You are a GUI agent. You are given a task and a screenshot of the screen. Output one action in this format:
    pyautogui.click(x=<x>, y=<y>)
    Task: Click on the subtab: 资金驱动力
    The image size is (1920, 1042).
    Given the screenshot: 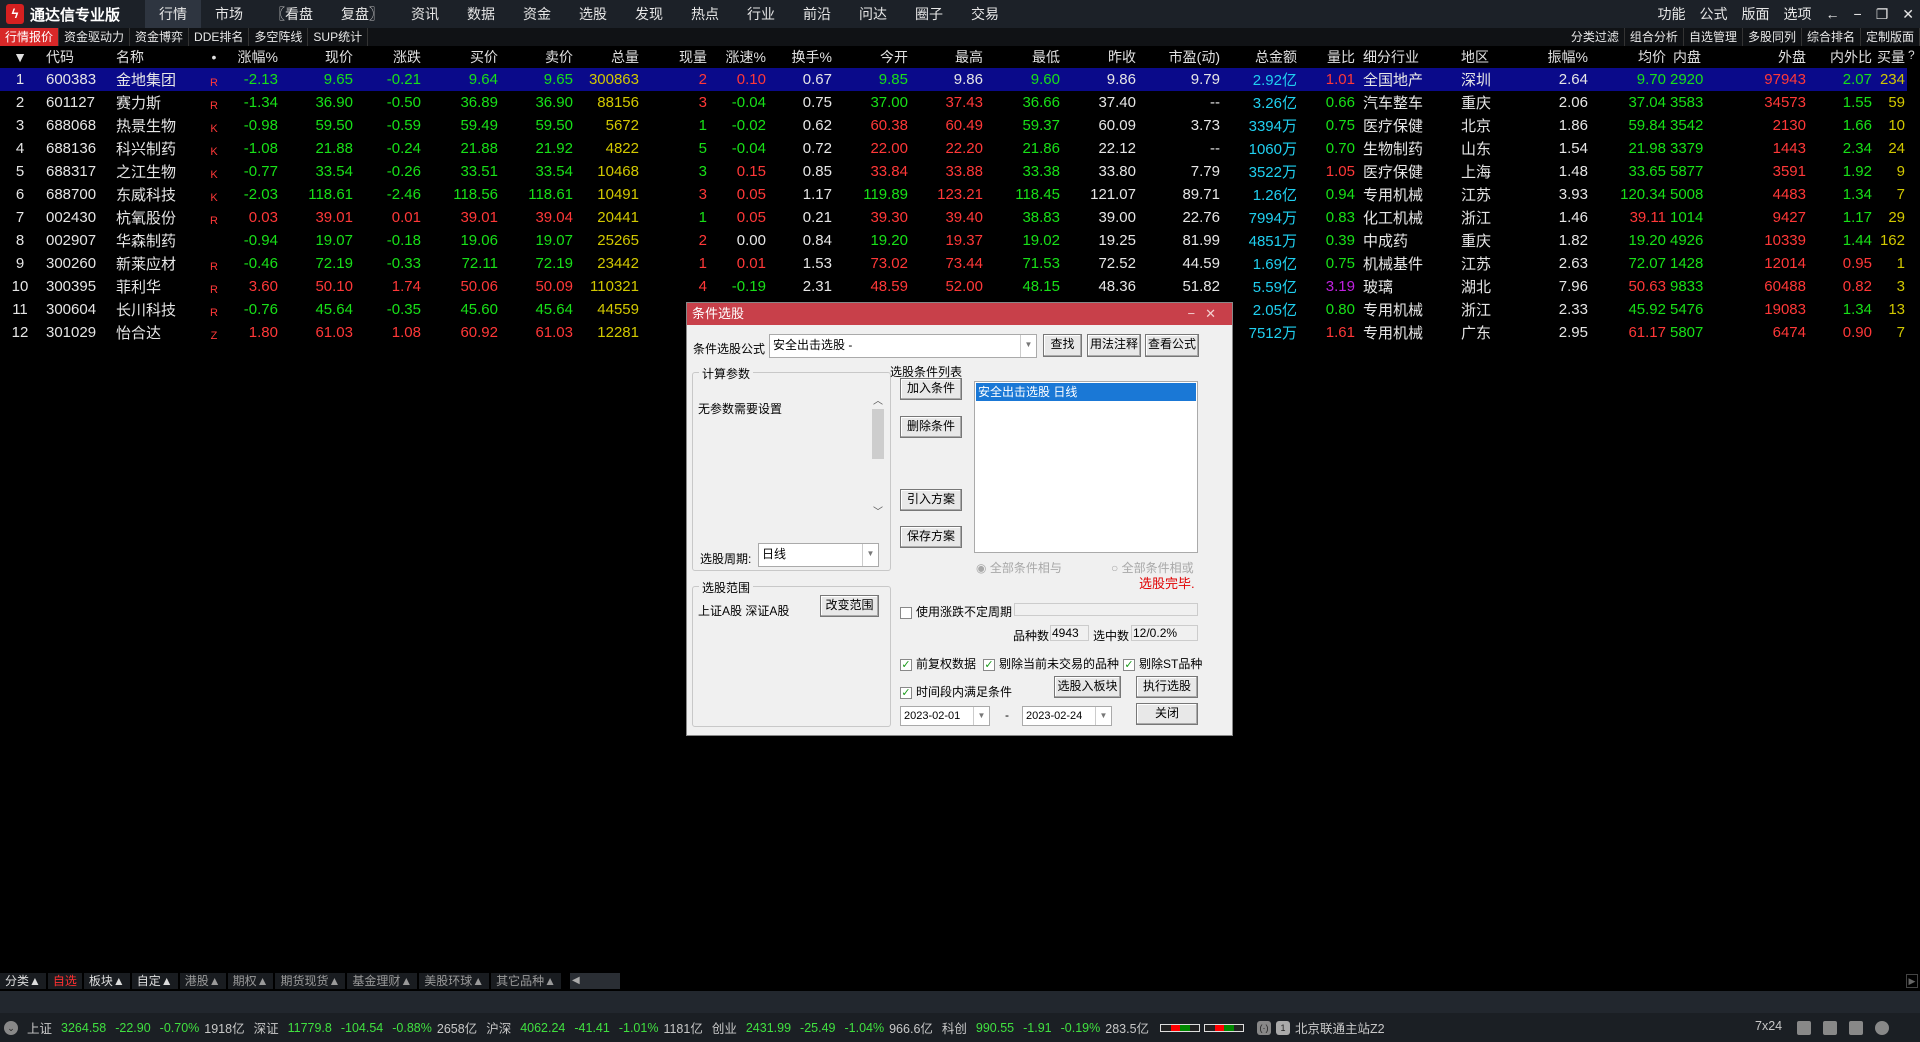 What is the action you would take?
    pyautogui.click(x=95, y=37)
    